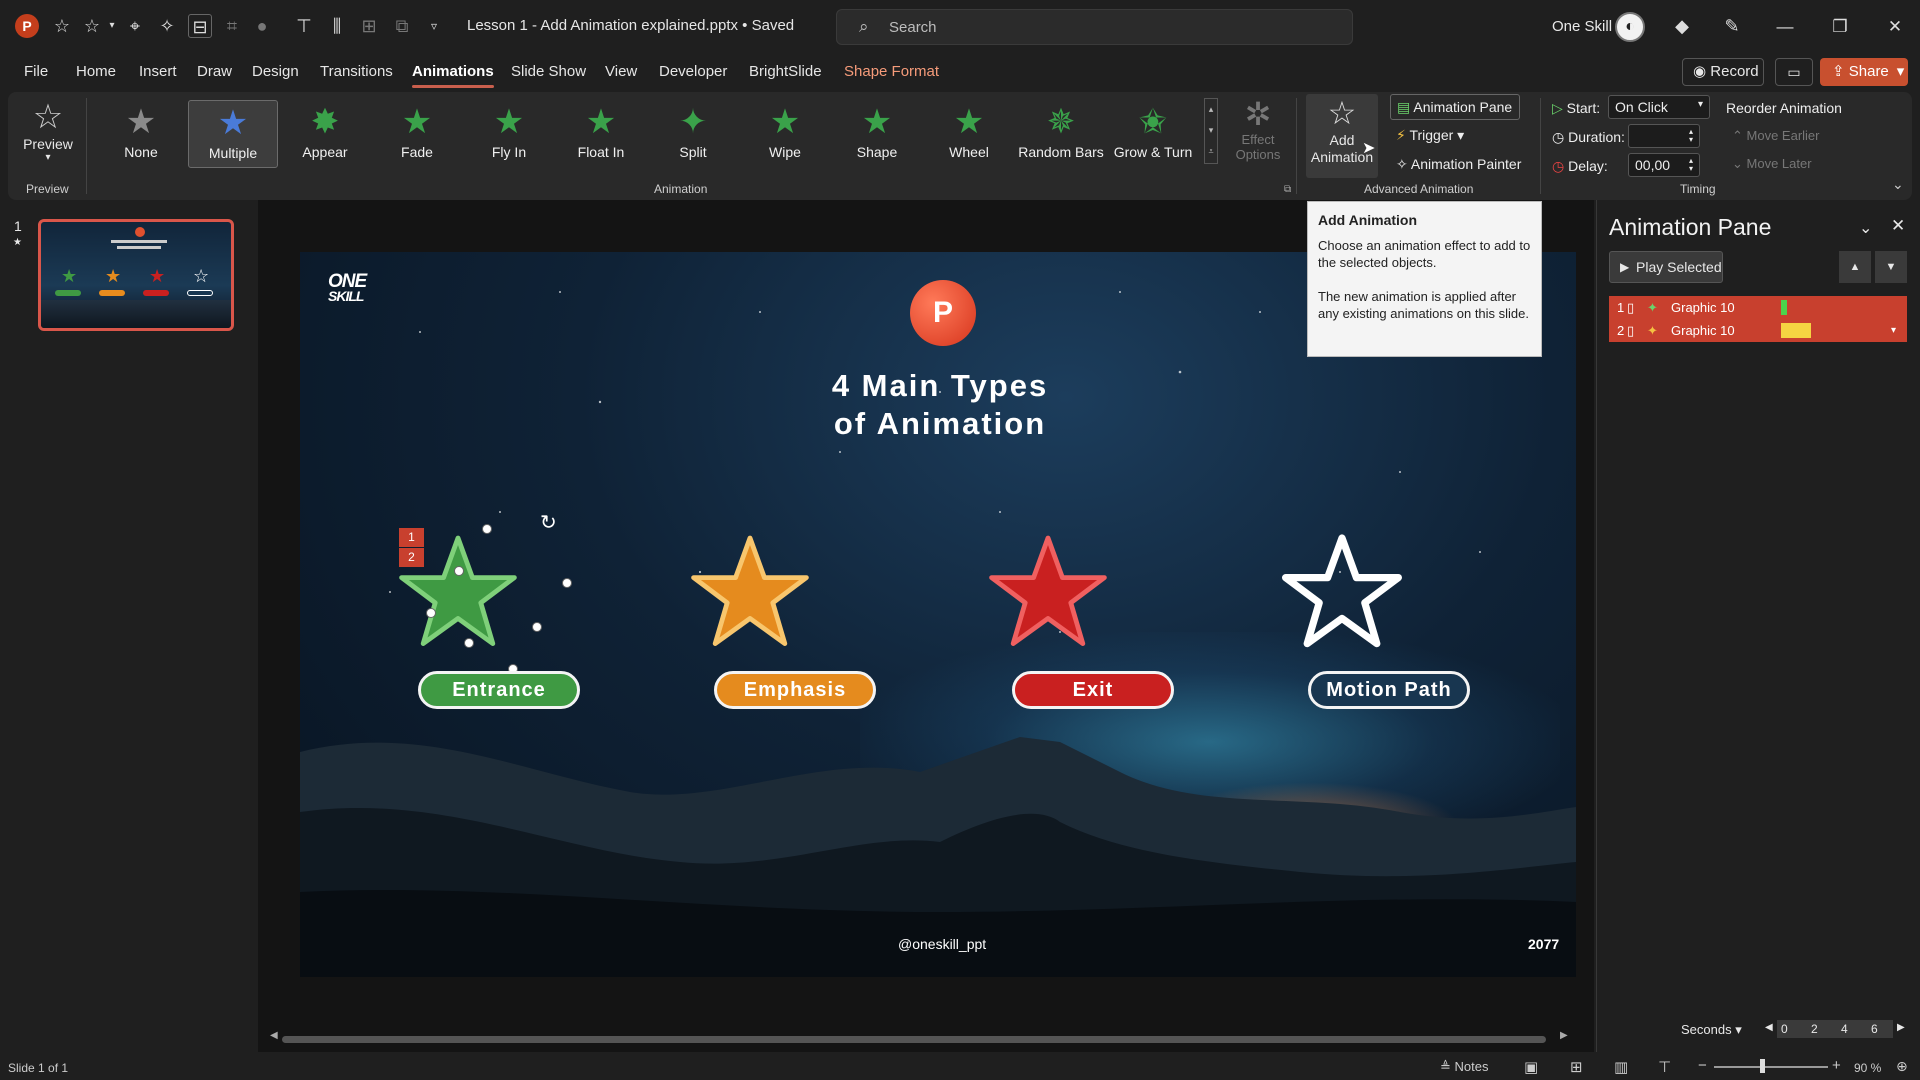 Image resolution: width=1920 pixels, height=1080 pixels. I want to click on zoom-in-icon: +, so click(1836, 1065).